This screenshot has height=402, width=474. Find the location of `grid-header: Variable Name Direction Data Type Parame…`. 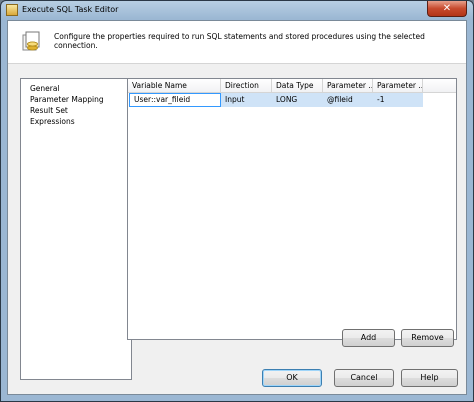

grid-header: Variable Name Direction Data Type Parame… is located at coordinates (292, 86).